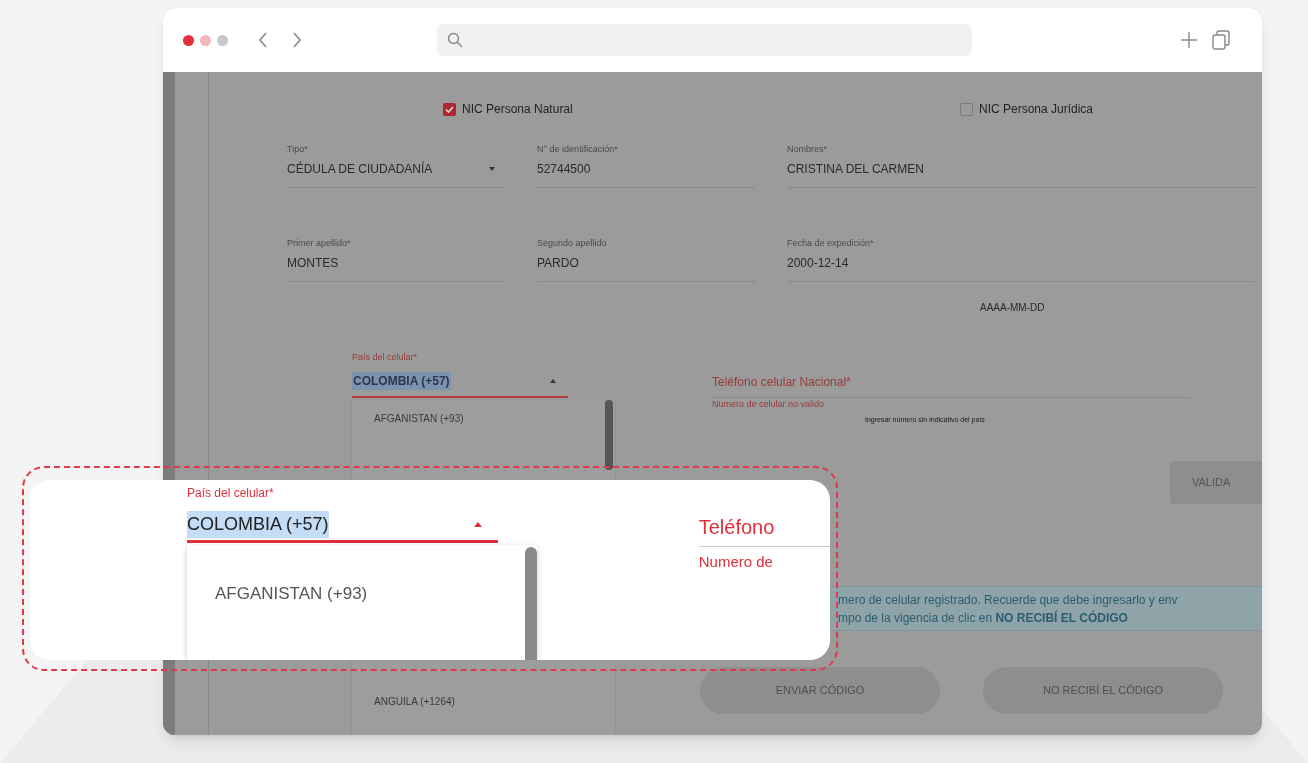  I want to click on field-value: CRISTINA DEL CARMEN, so click(855, 169).